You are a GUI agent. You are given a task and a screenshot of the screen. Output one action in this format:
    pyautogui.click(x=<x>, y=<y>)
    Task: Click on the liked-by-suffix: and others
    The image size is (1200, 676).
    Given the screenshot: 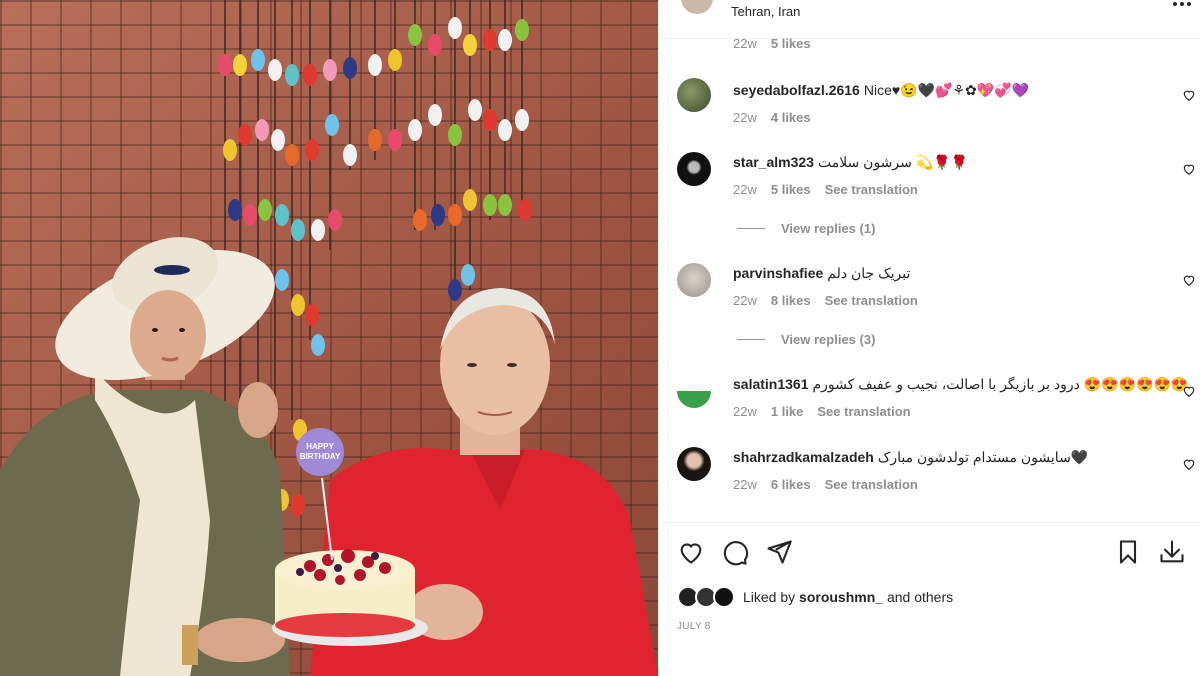 What is the action you would take?
    pyautogui.click(x=920, y=597)
    